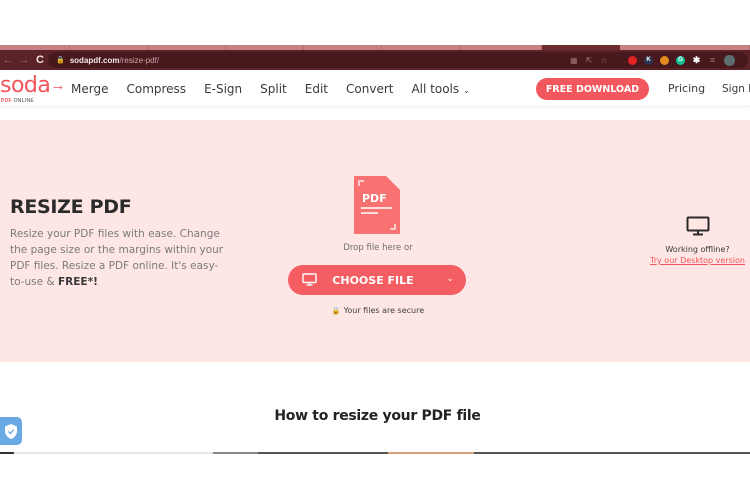  Describe the element at coordinates (712, 60) in the screenshot. I see `reading-list-icon: ≡` at that location.